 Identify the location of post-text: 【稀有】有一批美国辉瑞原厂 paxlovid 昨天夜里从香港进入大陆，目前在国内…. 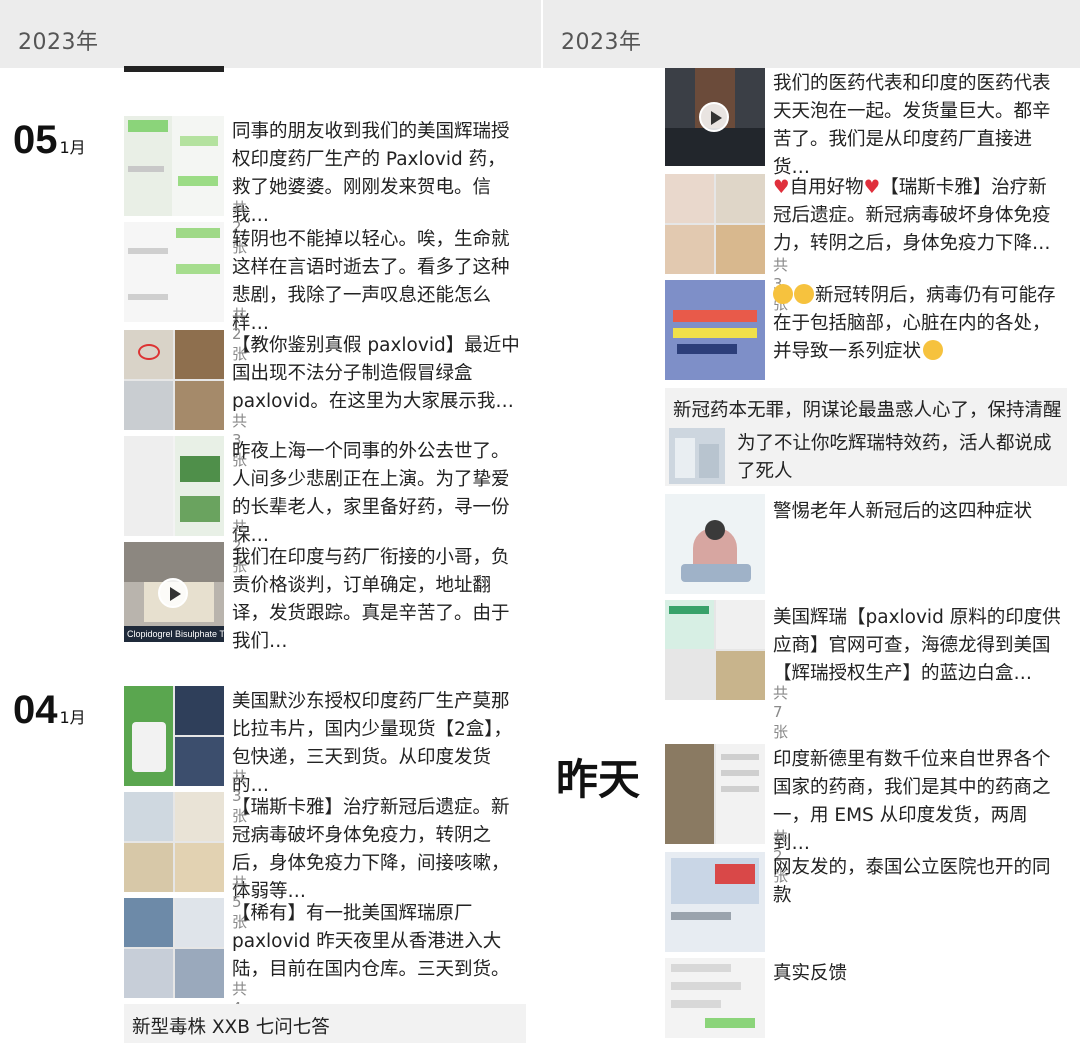
(371, 941).